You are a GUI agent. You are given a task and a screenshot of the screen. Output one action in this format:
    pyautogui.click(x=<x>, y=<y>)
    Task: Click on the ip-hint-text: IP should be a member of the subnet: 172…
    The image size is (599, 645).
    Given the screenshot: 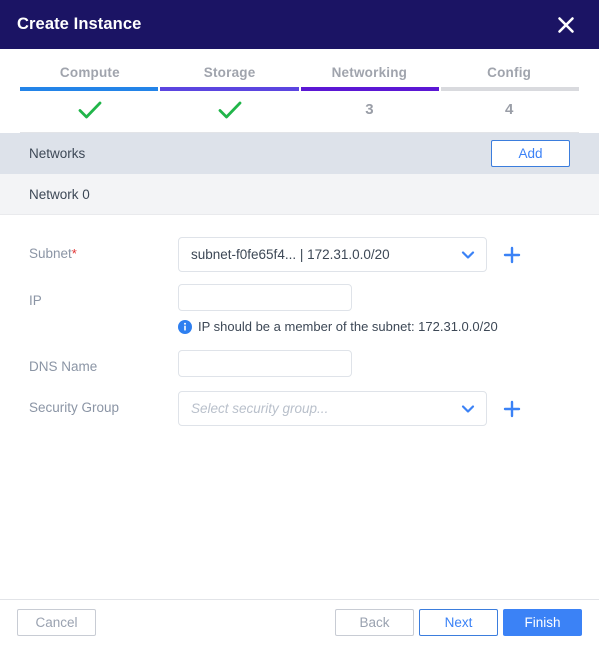 What is the action you would take?
    pyautogui.click(x=348, y=326)
    